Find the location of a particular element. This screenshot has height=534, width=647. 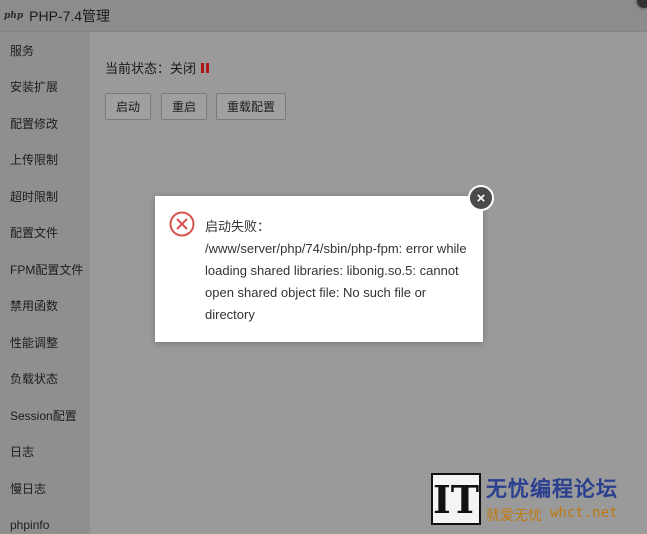

watermark-text: 无忧编程论坛 就爱无忧 whct.net is located at coordinates (552, 499).